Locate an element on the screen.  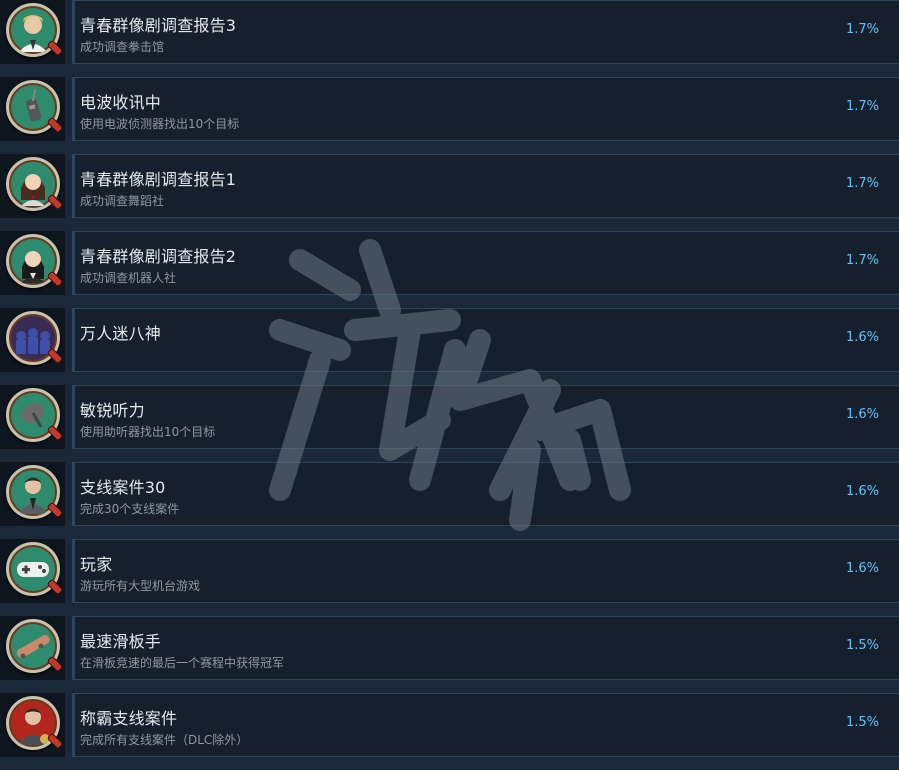
achievement-row: 青春群像剧调查报告3 成功调查拳击馆 1.7% is located at coordinates (449, 38).